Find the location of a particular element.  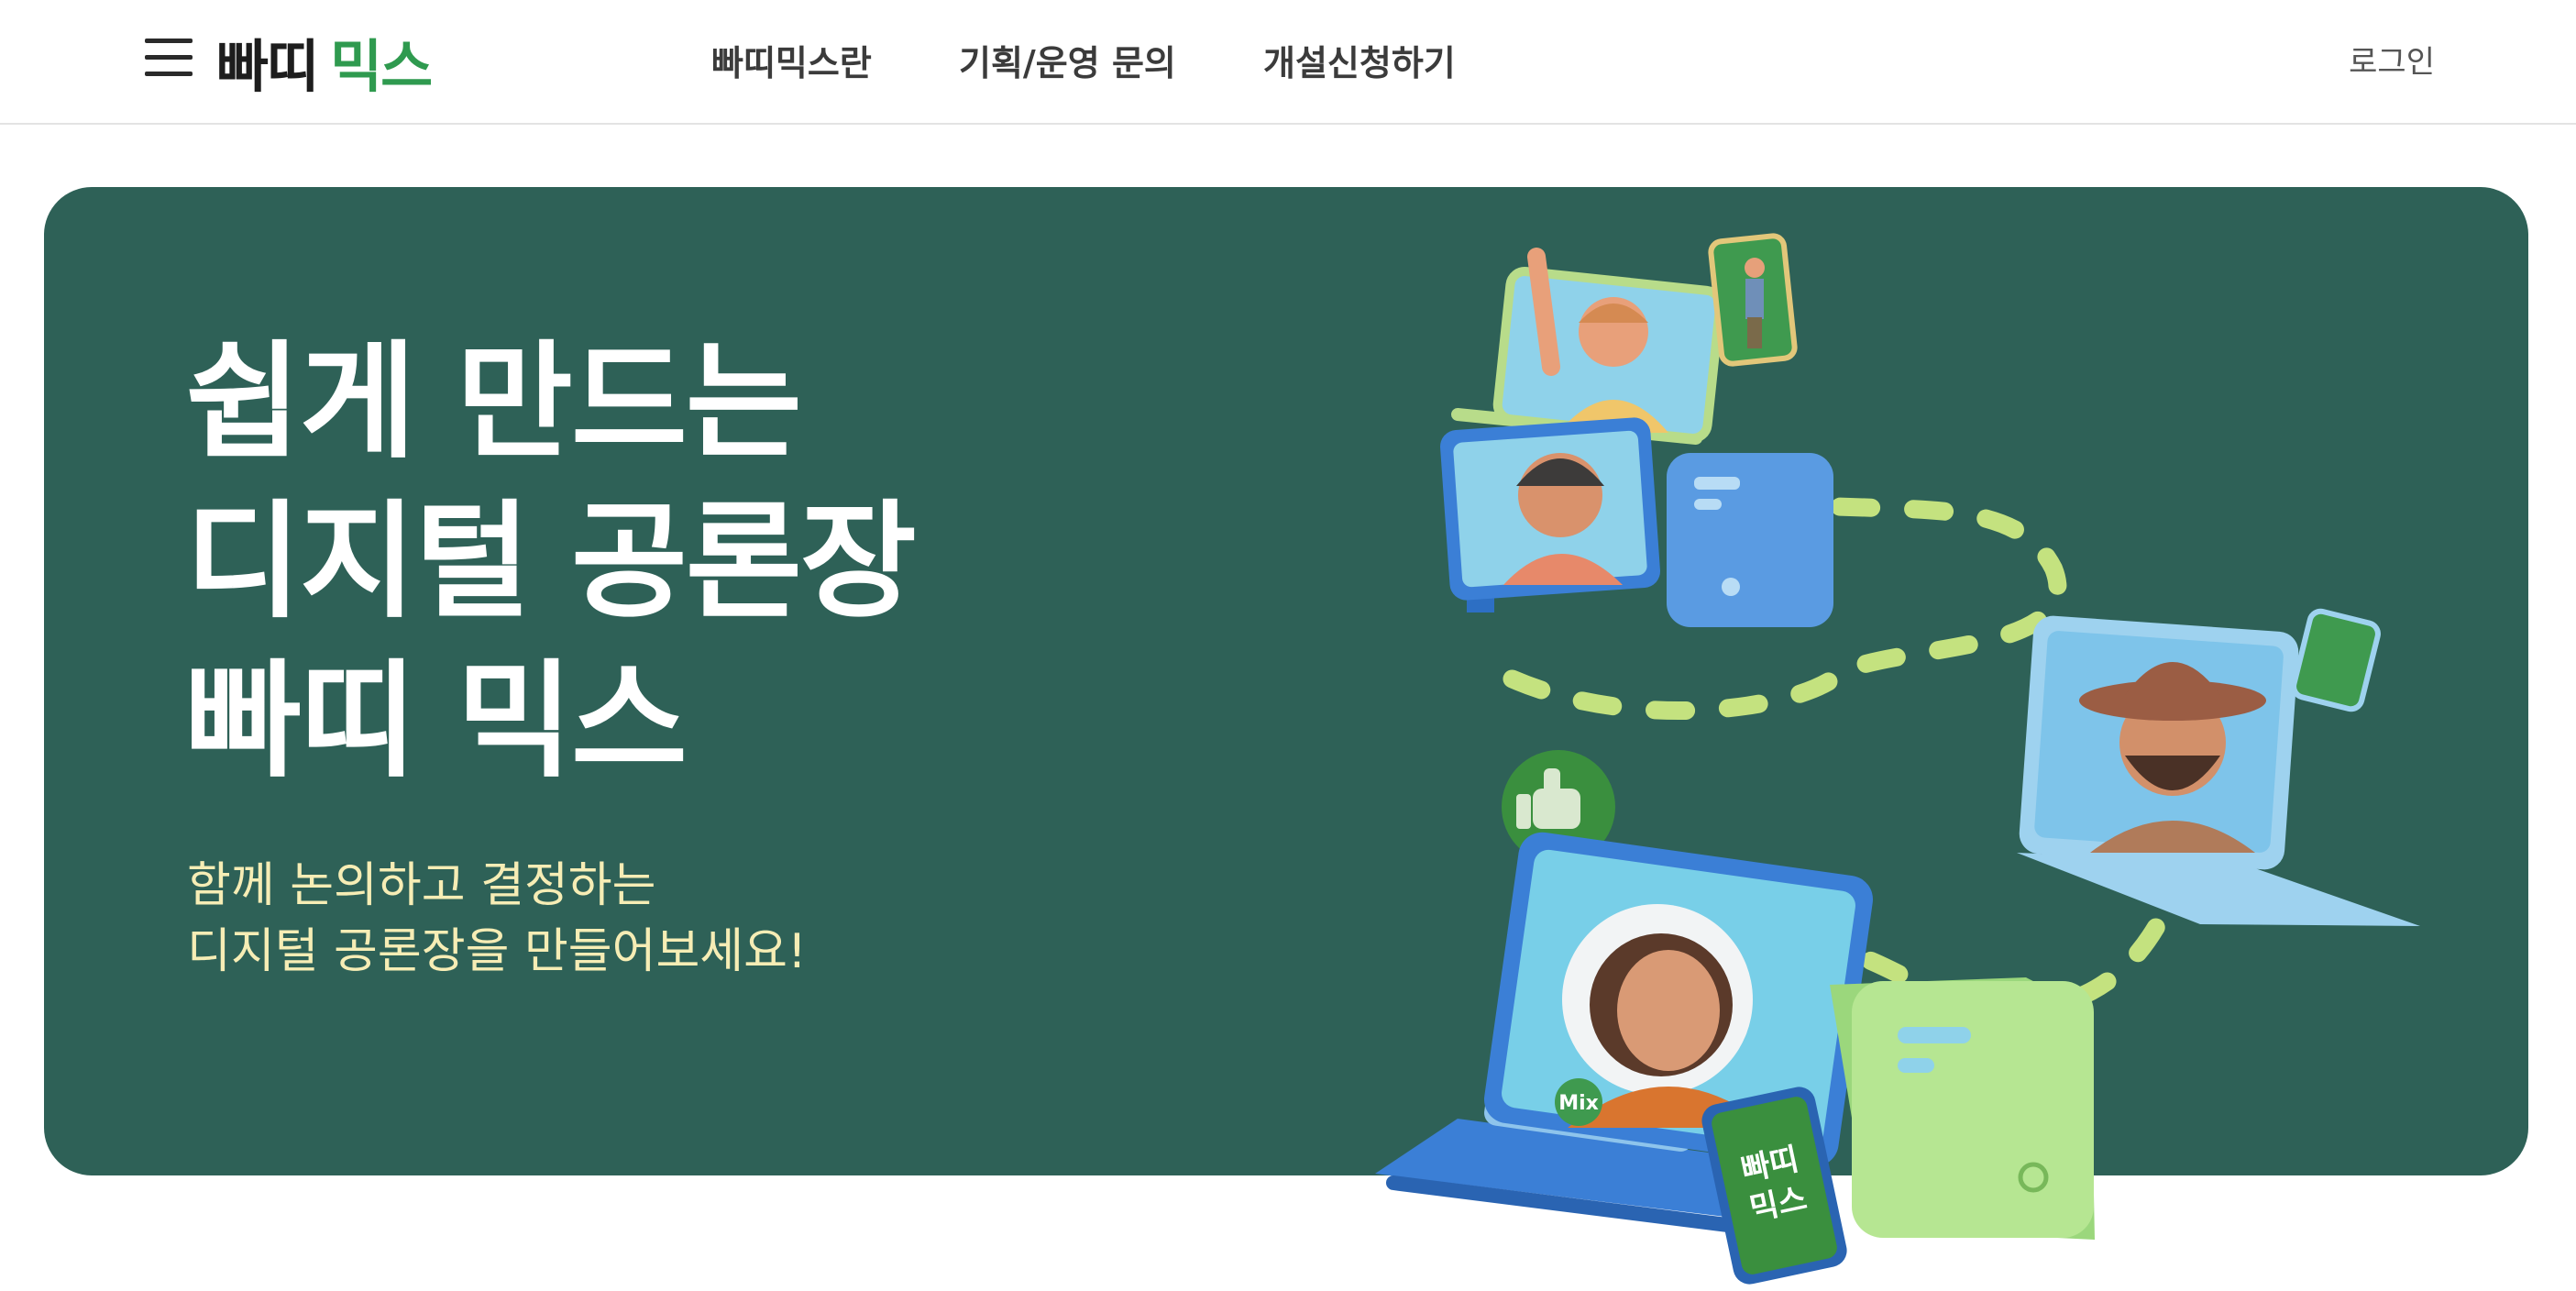

hero-subtitle-line: 함께 논의하고 결정하는 is located at coordinates (421, 885).